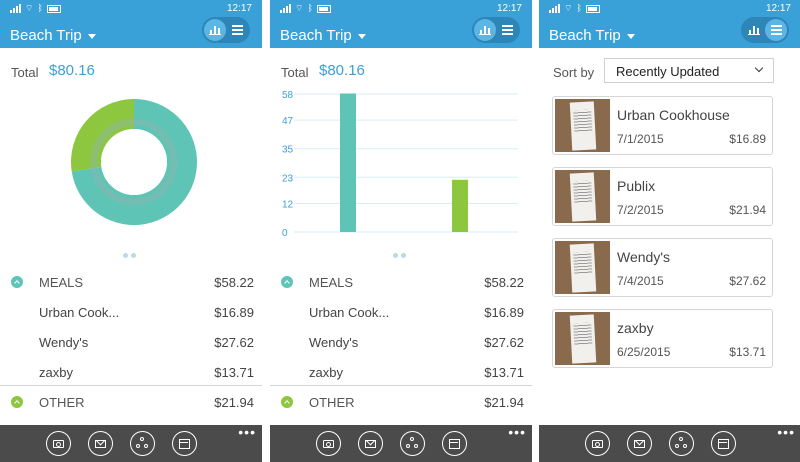 The height and width of the screenshot is (462, 800). Describe the element at coordinates (689, 70) in the screenshot. I see `sort-dropdown: Recently Updated` at that location.